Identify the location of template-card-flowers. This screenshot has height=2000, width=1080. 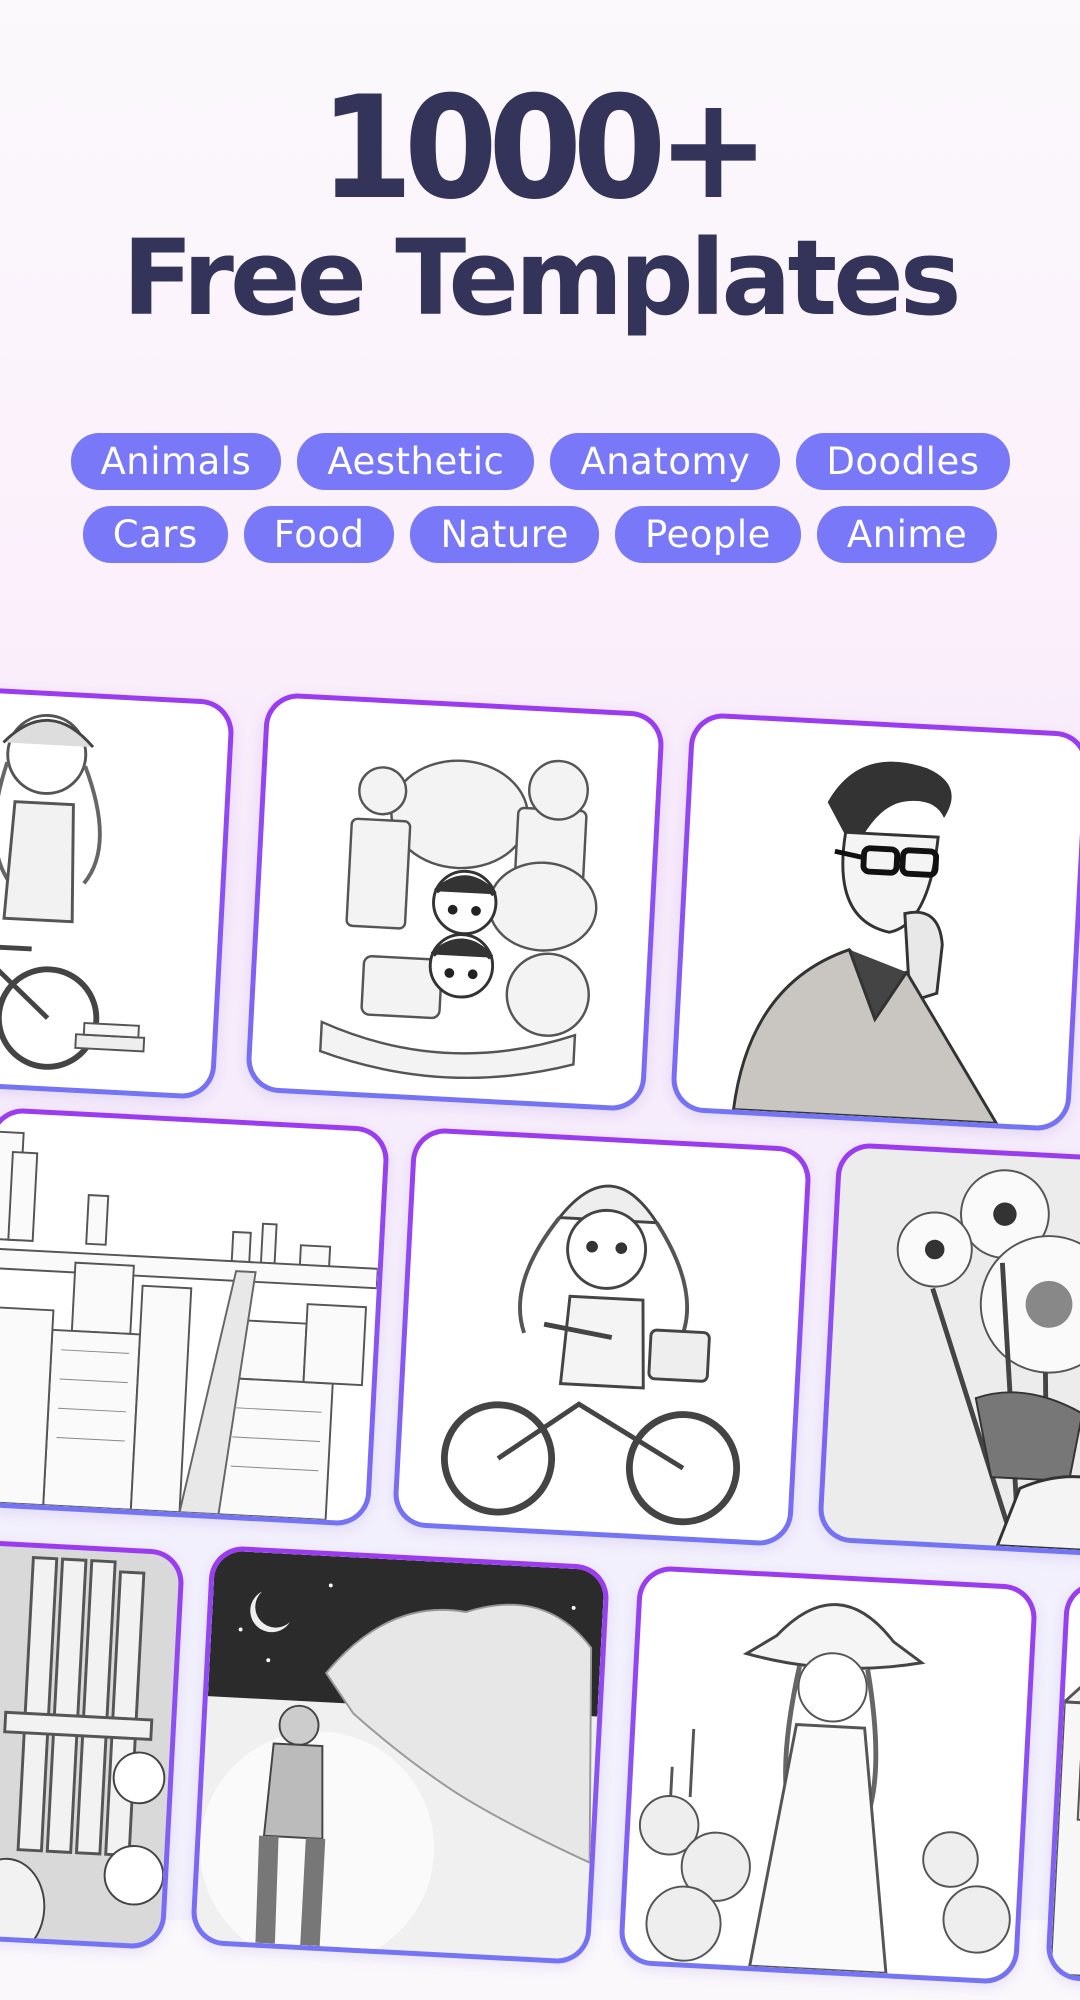
(948, 1352).